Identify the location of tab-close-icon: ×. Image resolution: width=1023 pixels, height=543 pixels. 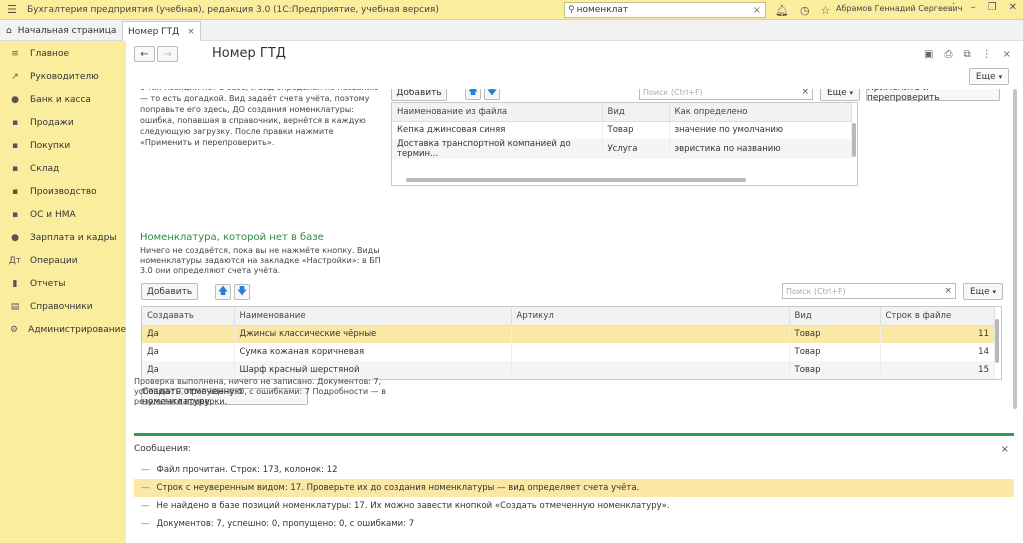
(191, 32).